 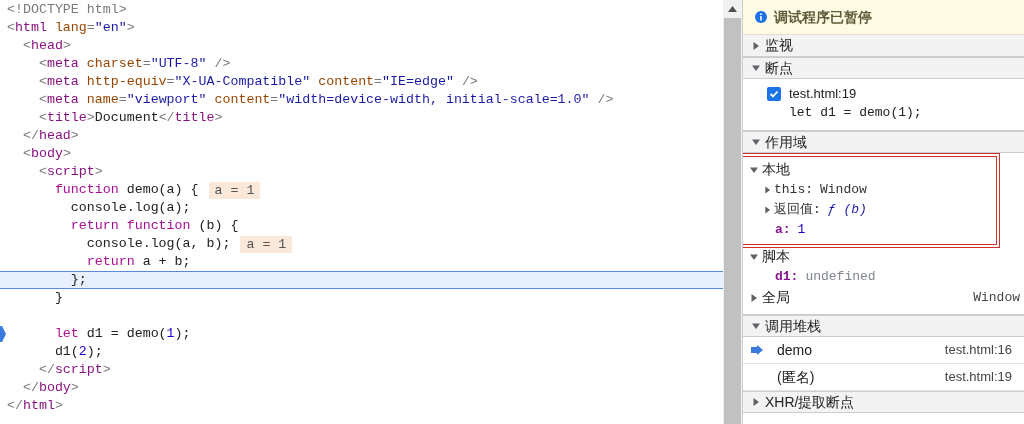 I want to click on section-header: 监视, so click(x=883, y=46).